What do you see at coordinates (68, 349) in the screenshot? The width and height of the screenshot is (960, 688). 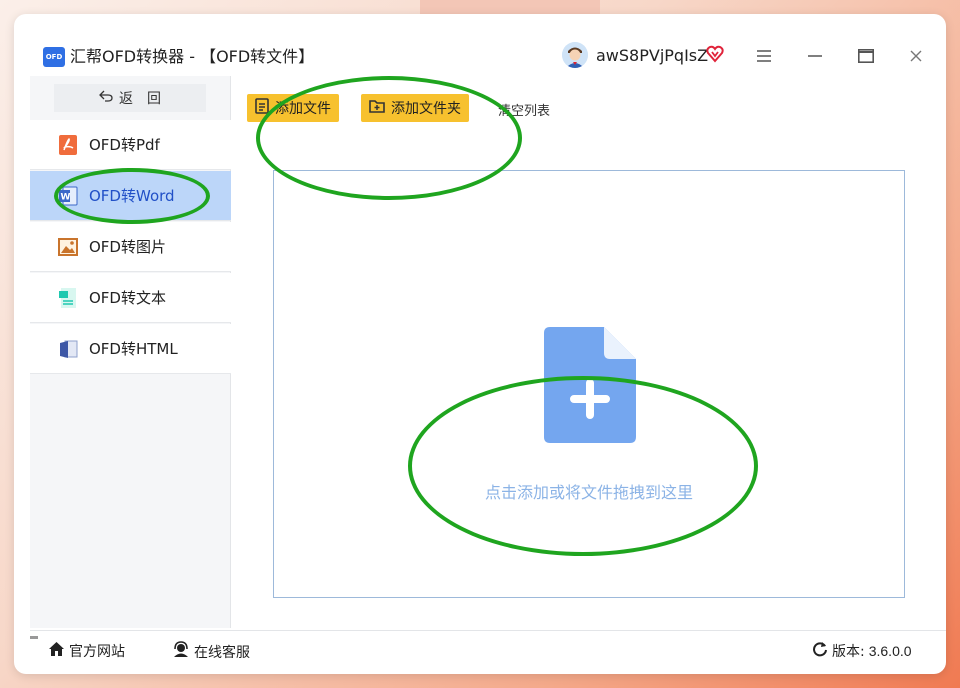 I see `html-icon` at bounding box center [68, 349].